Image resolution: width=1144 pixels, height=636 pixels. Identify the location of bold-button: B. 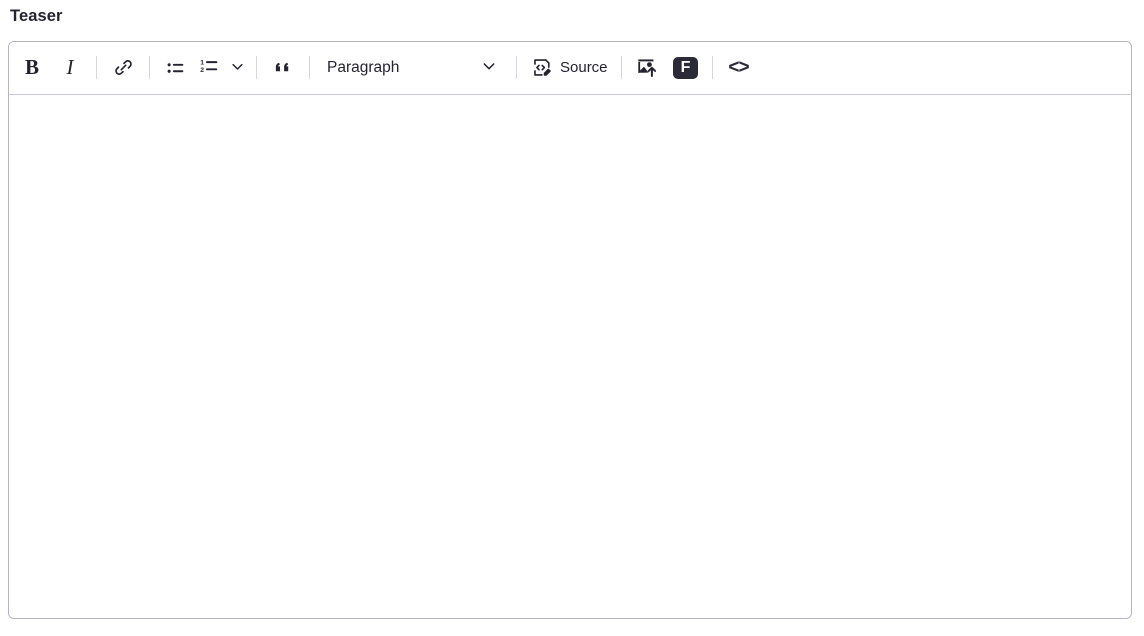
(32, 68).